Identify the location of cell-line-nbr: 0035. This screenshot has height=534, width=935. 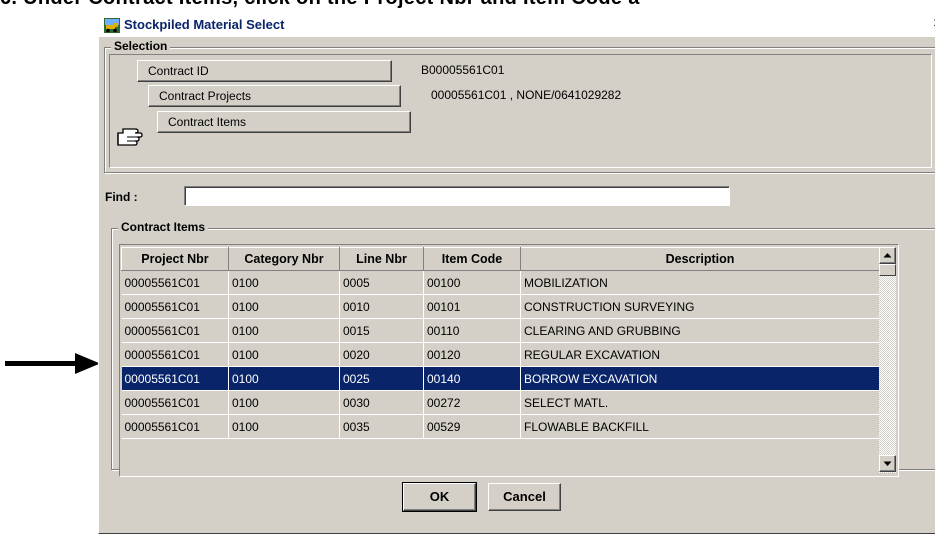
(381, 426).